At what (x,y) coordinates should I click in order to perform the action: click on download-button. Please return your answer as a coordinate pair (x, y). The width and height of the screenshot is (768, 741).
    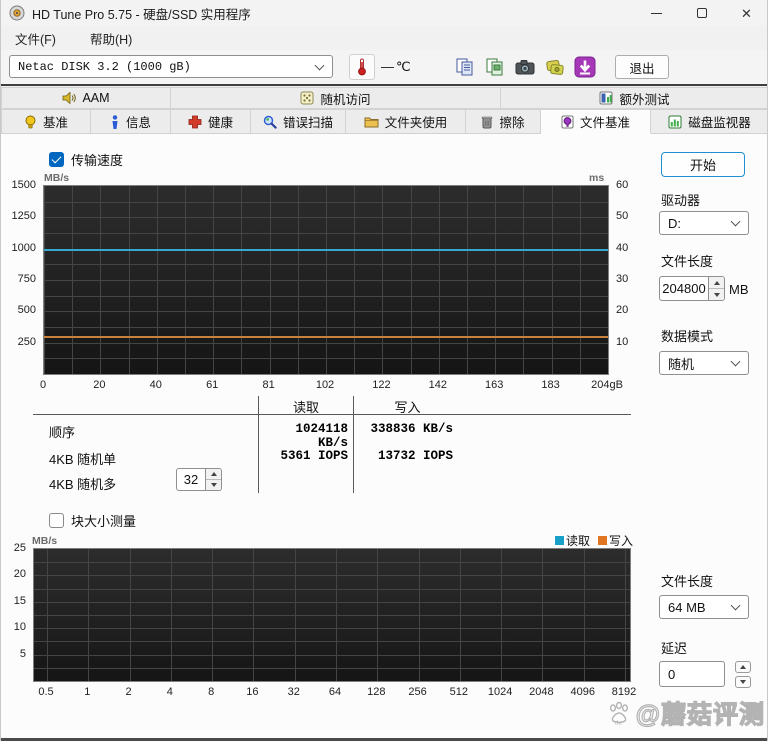
    Looking at the image, I should click on (585, 67).